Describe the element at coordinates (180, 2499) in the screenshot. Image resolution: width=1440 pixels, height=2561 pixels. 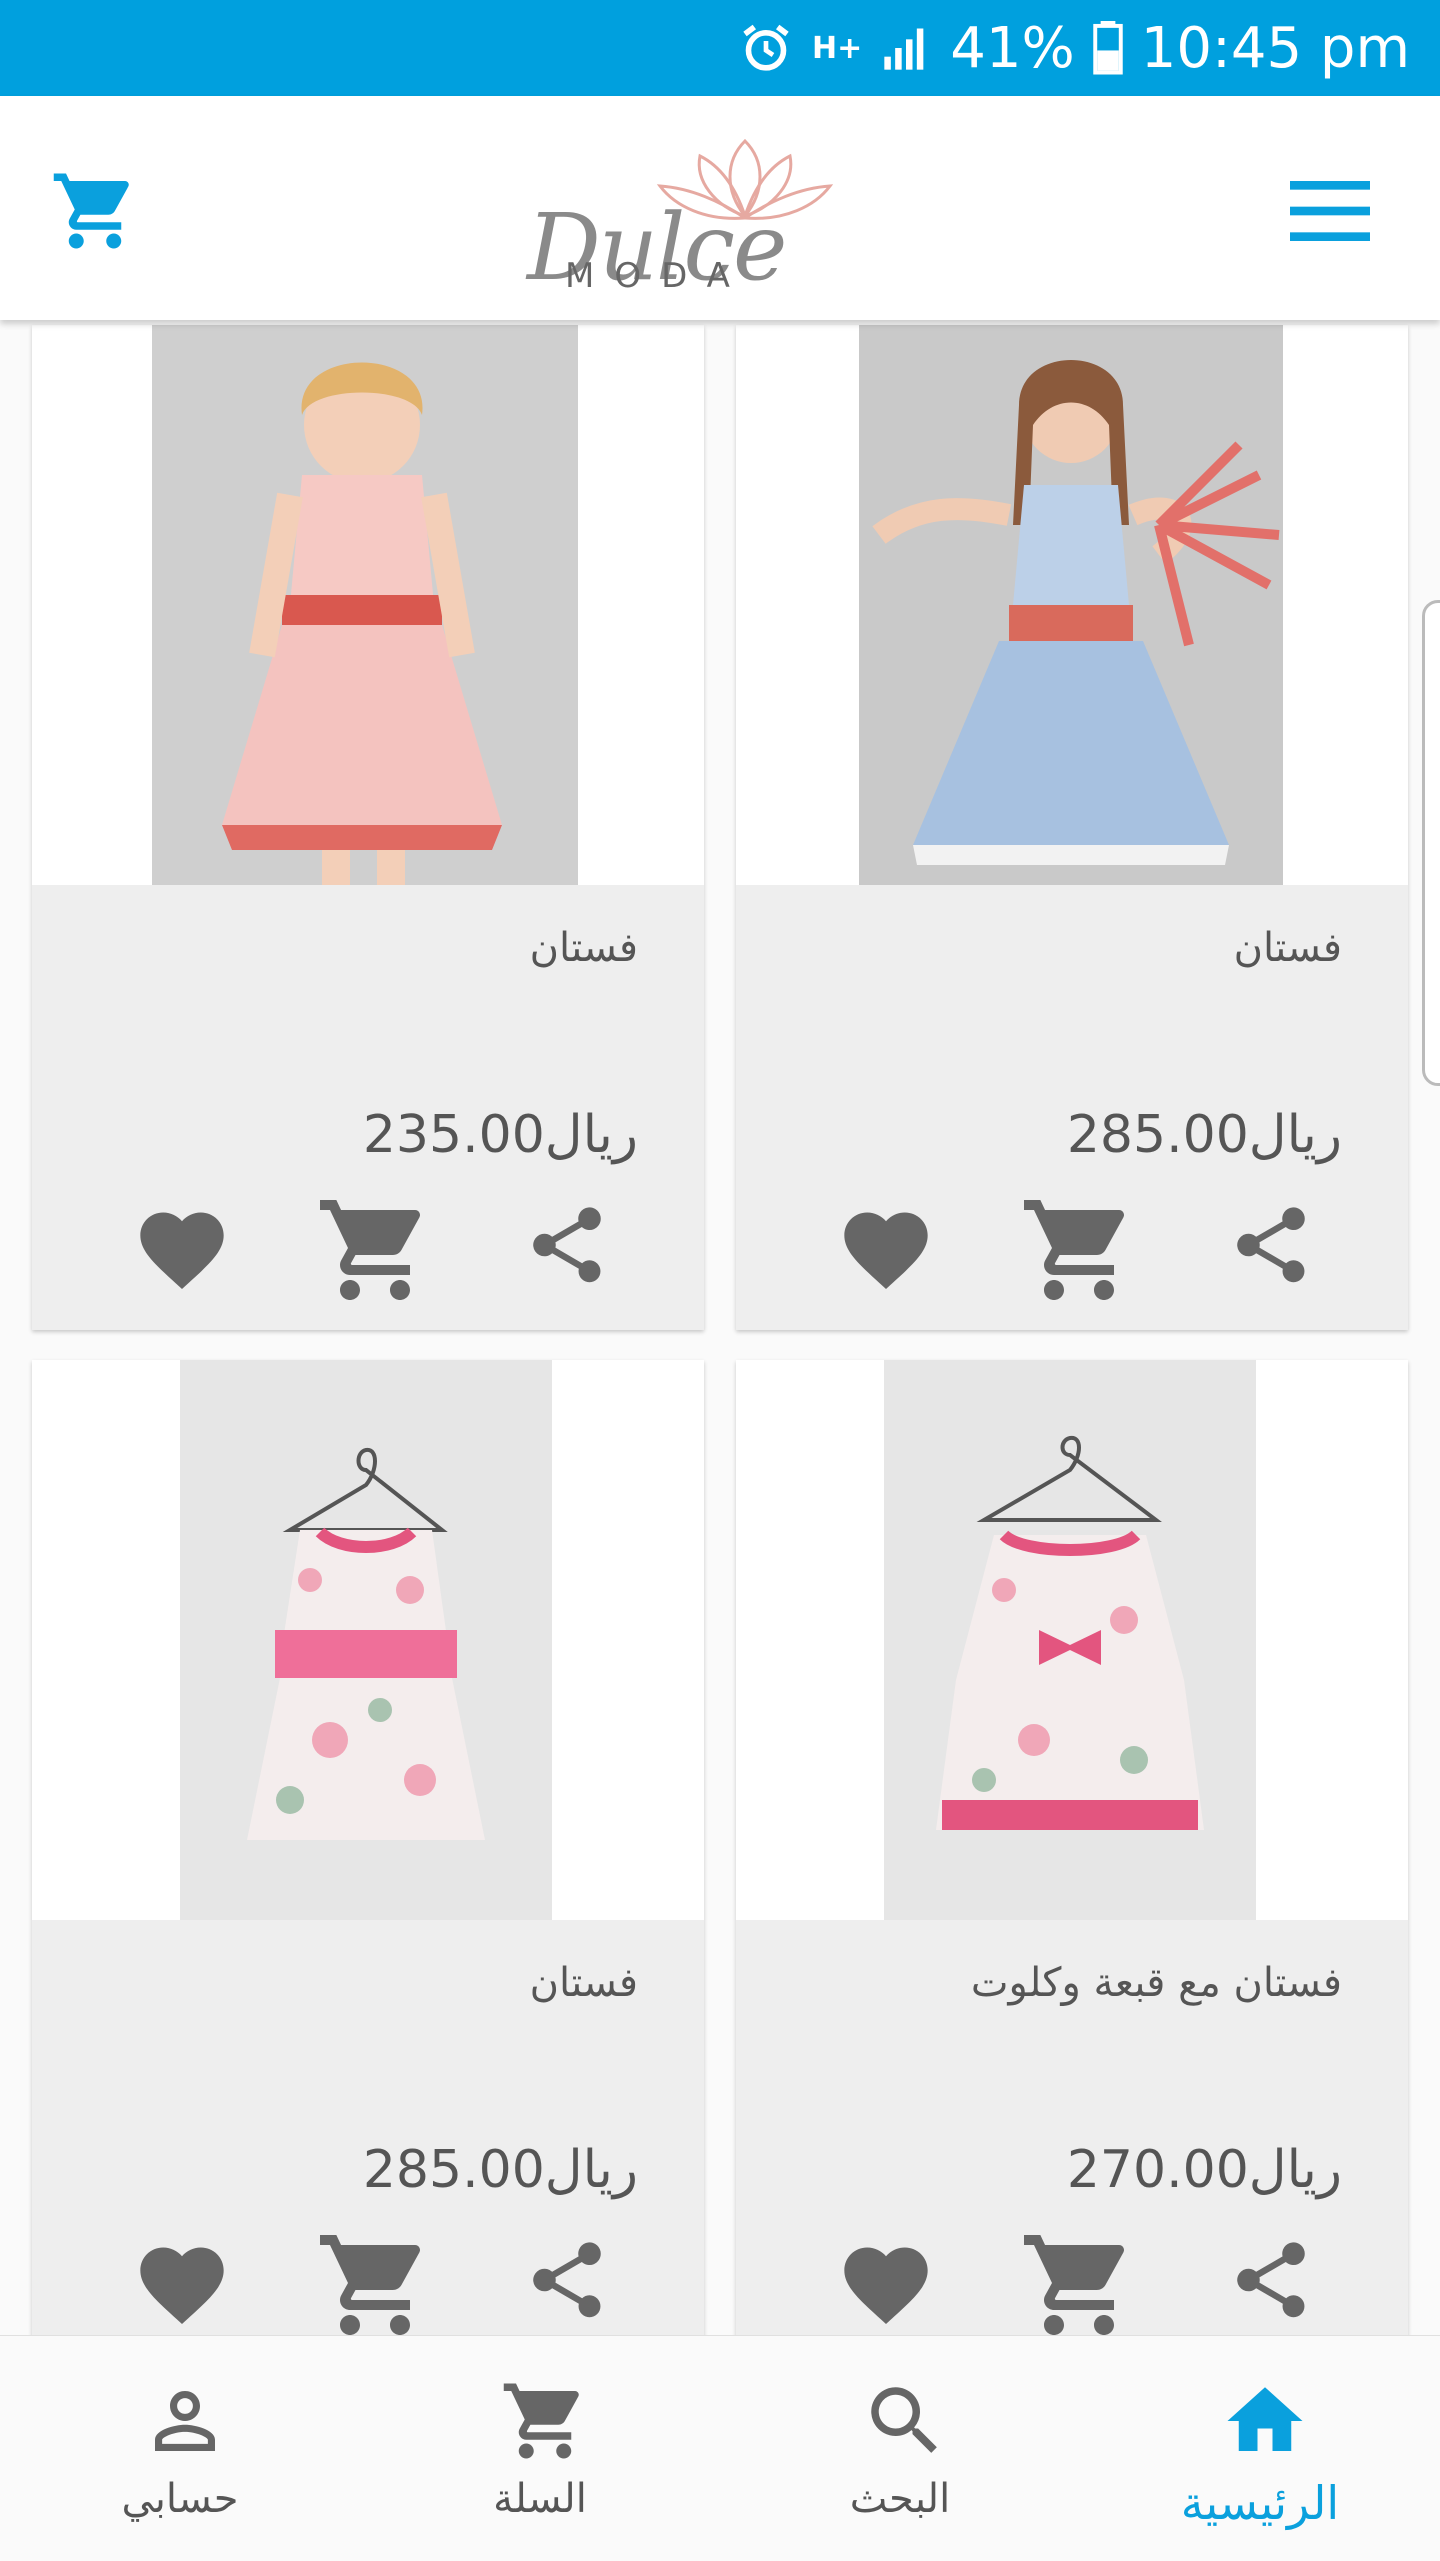
I see `nav-account-label: حسابي` at that location.